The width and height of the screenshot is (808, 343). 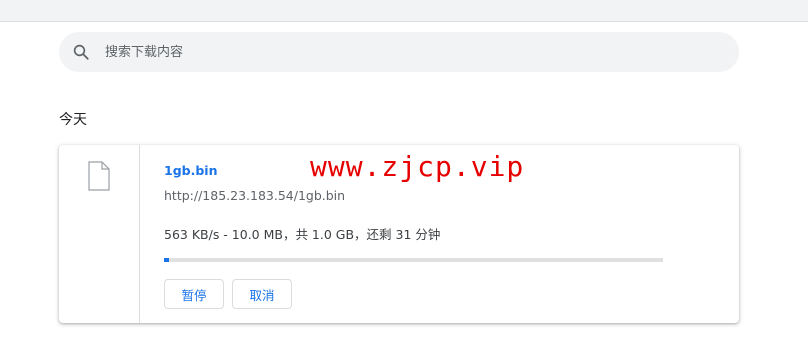 What do you see at coordinates (404, 11) in the screenshot?
I see `top-toolbar` at bounding box center [404, 11].